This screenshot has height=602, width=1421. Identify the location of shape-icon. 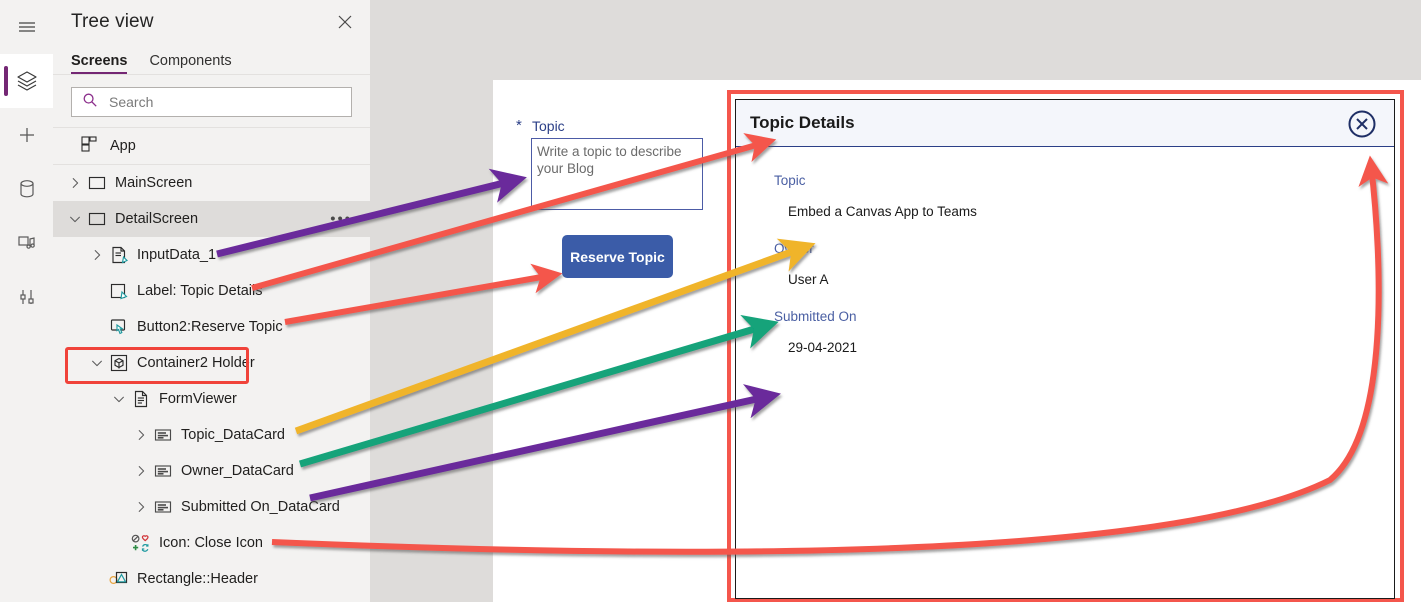
(118, 579).